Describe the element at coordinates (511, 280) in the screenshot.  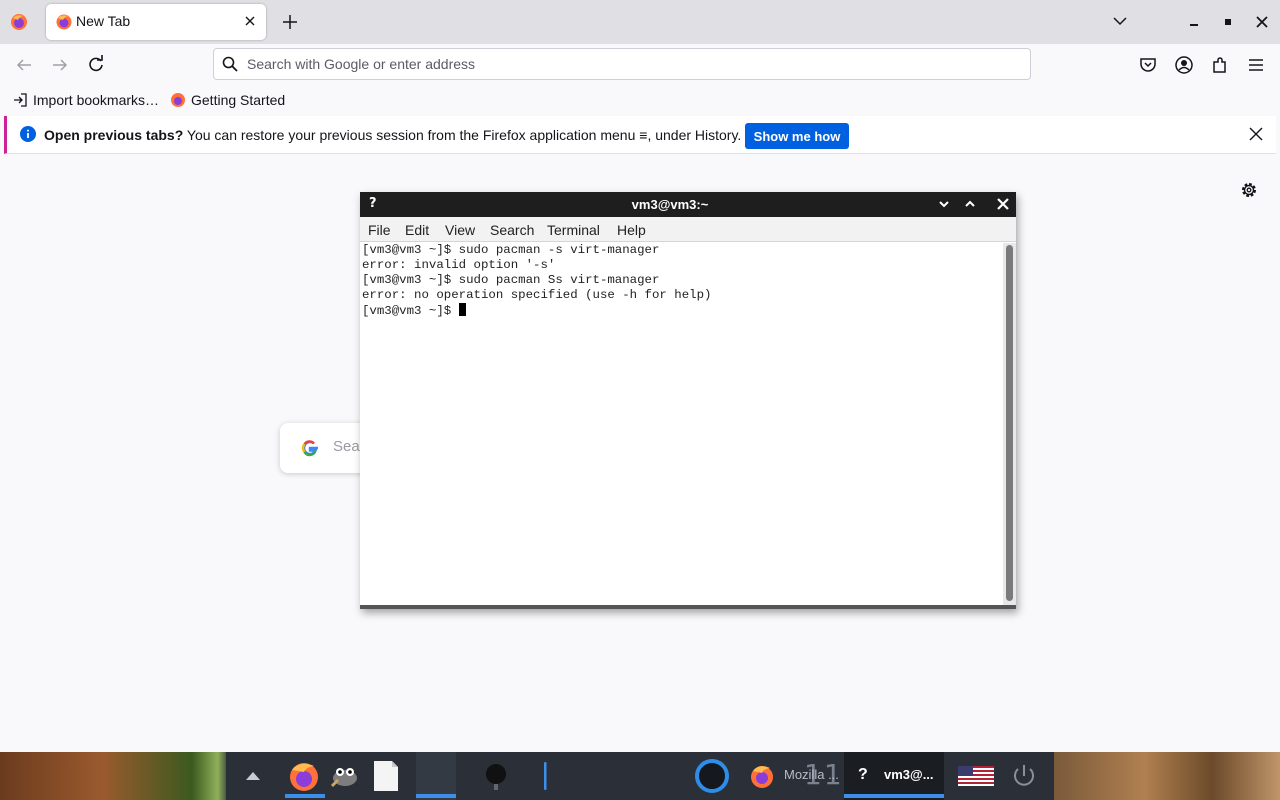
I see `terminal-line: [vm3@vm3 ~]$ sudo pacman Ss virt-manager` at that location.